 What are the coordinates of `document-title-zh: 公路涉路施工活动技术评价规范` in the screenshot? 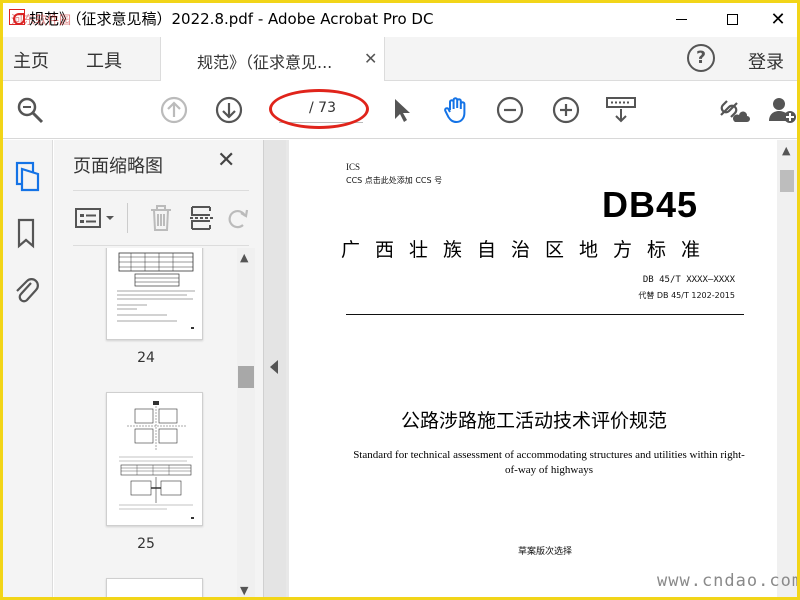 It's located at (533, 421).